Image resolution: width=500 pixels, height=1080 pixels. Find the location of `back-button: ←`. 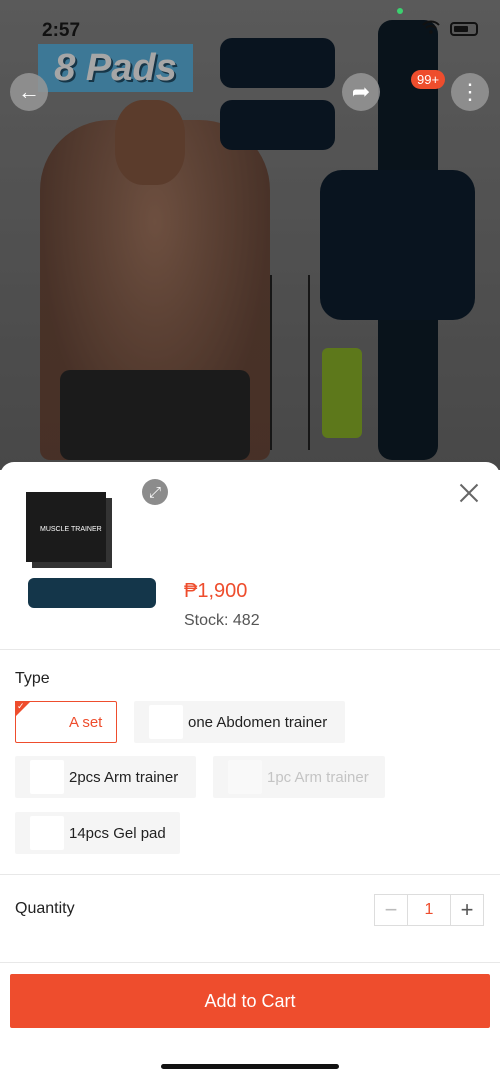

back-button: ← is located at coordinates (29, 92).